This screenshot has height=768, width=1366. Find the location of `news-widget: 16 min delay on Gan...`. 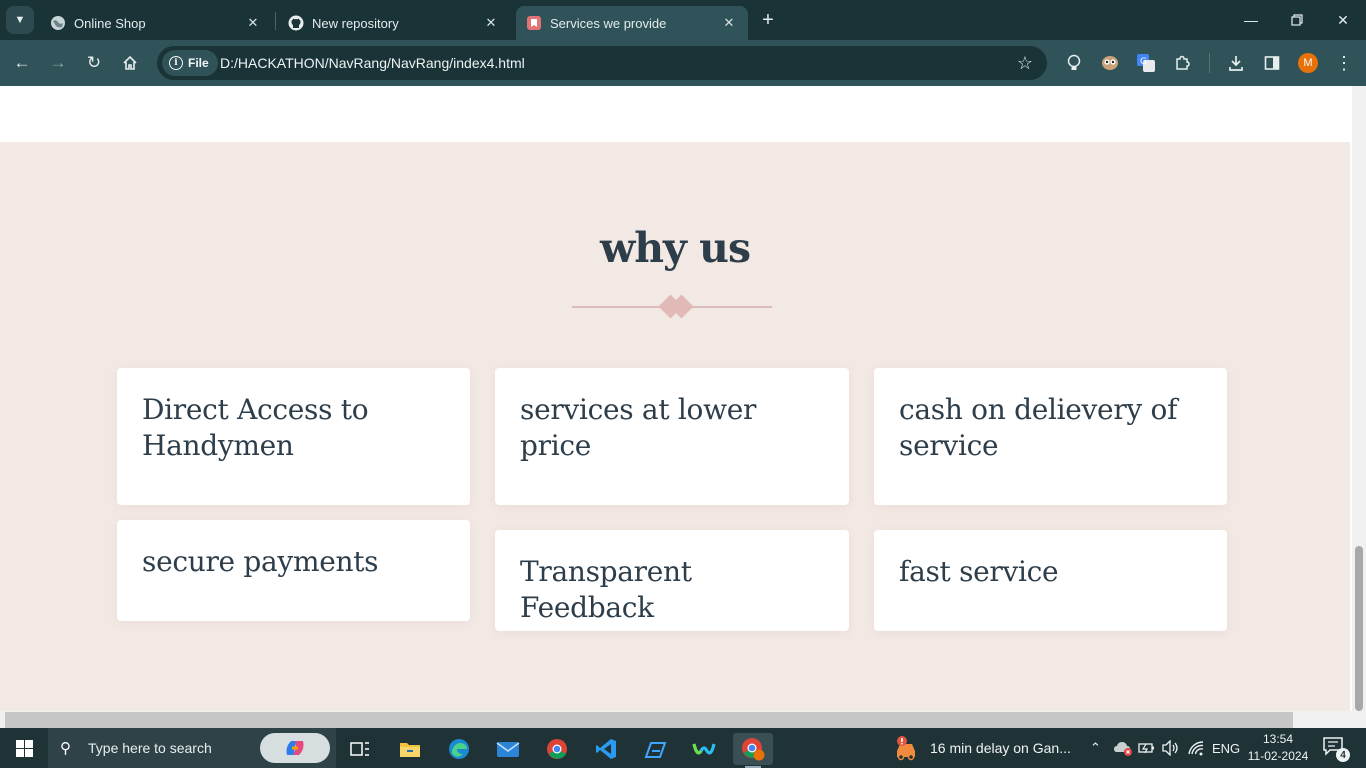

news-widget: 16 min delay on Gan... is located at coordinates (982, 748).